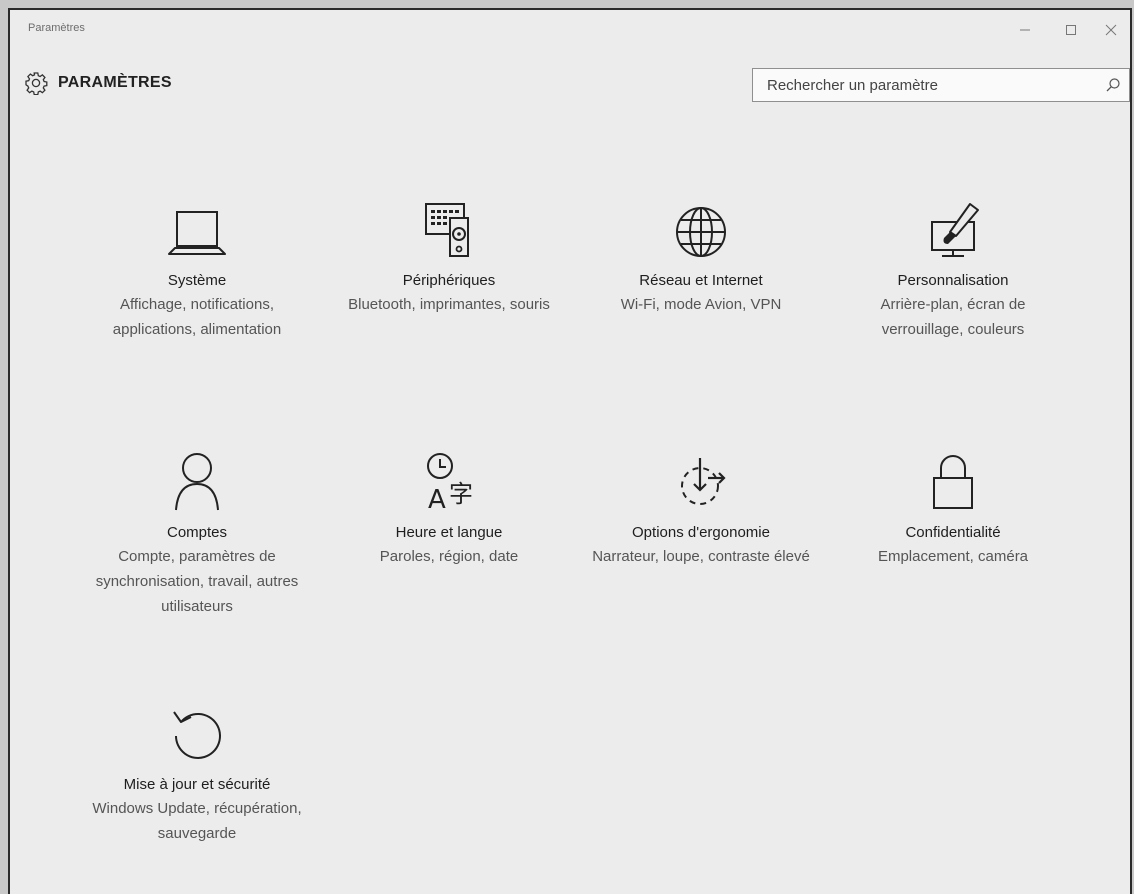 This screenshot has height=894, width=1134. Describe the element at coordinates (1113, 85) in the screenshot. I see `search-icon` at that location.